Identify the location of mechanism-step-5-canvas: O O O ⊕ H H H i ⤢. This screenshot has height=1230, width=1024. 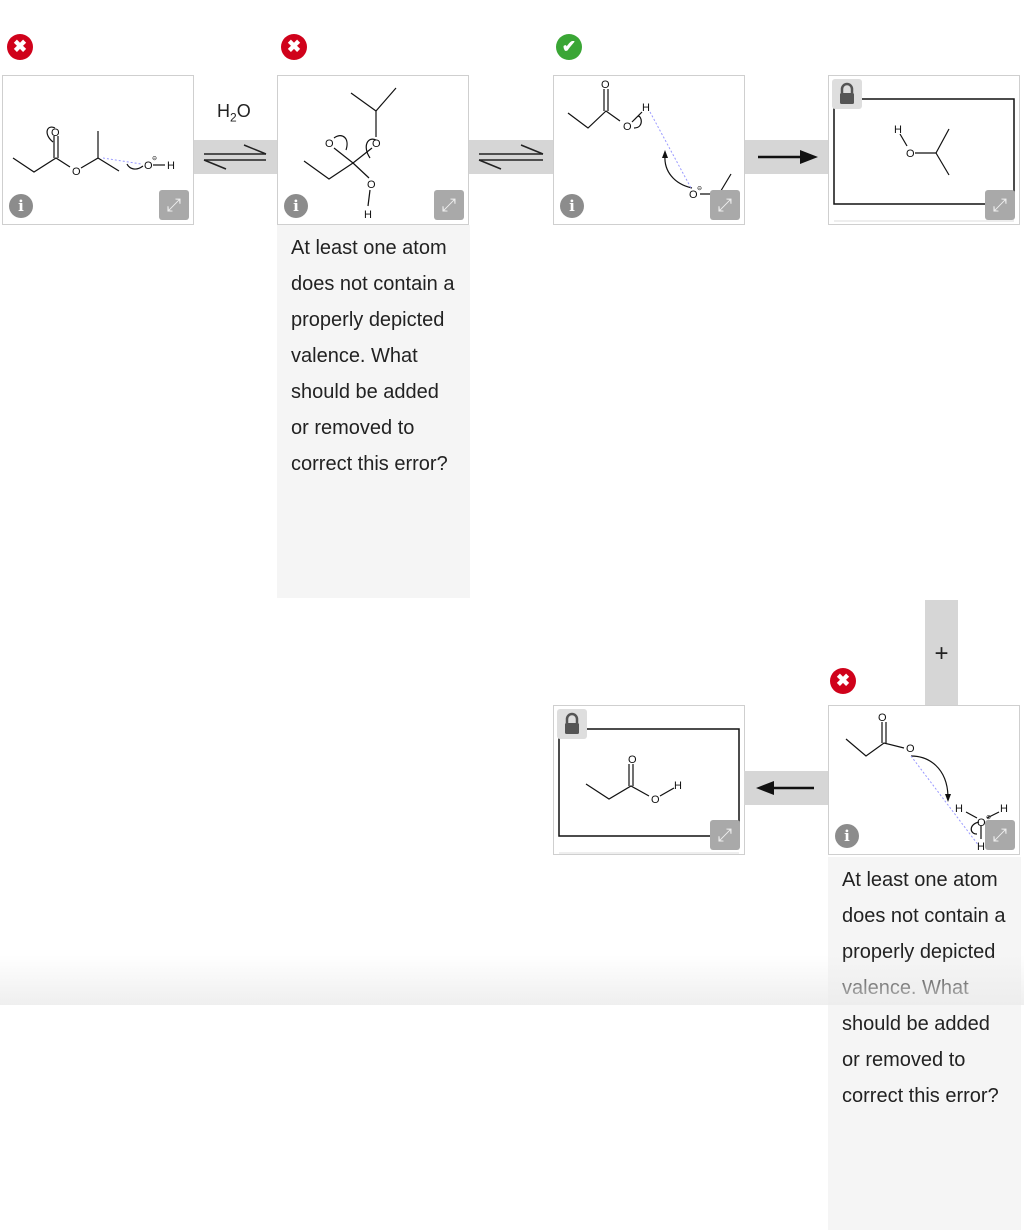
(924, 780).